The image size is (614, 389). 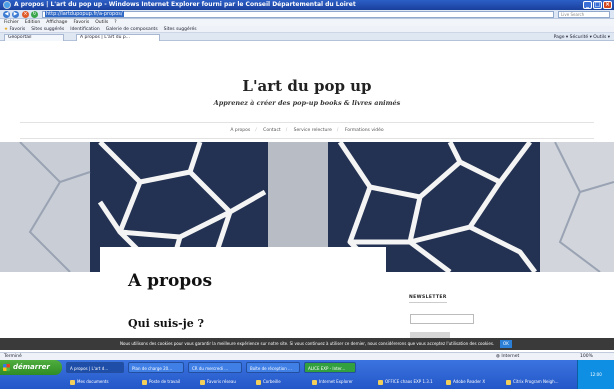 I want to click on quicklaunch-item: Corbeille, so click(x=268, y=382).